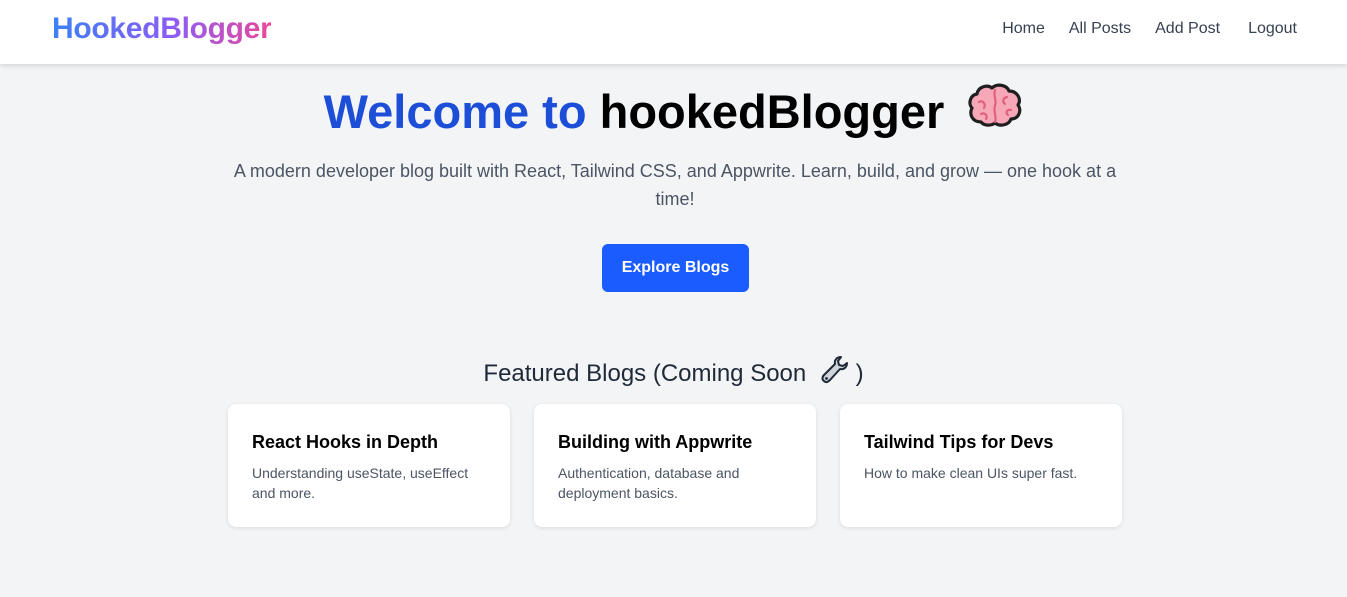 The width and height of the screenshot is (1347, 597). Describe the element at coordinates (675, 268) in the screenshot. I see `explore-blogs-button: Explore Blogs` at that location.